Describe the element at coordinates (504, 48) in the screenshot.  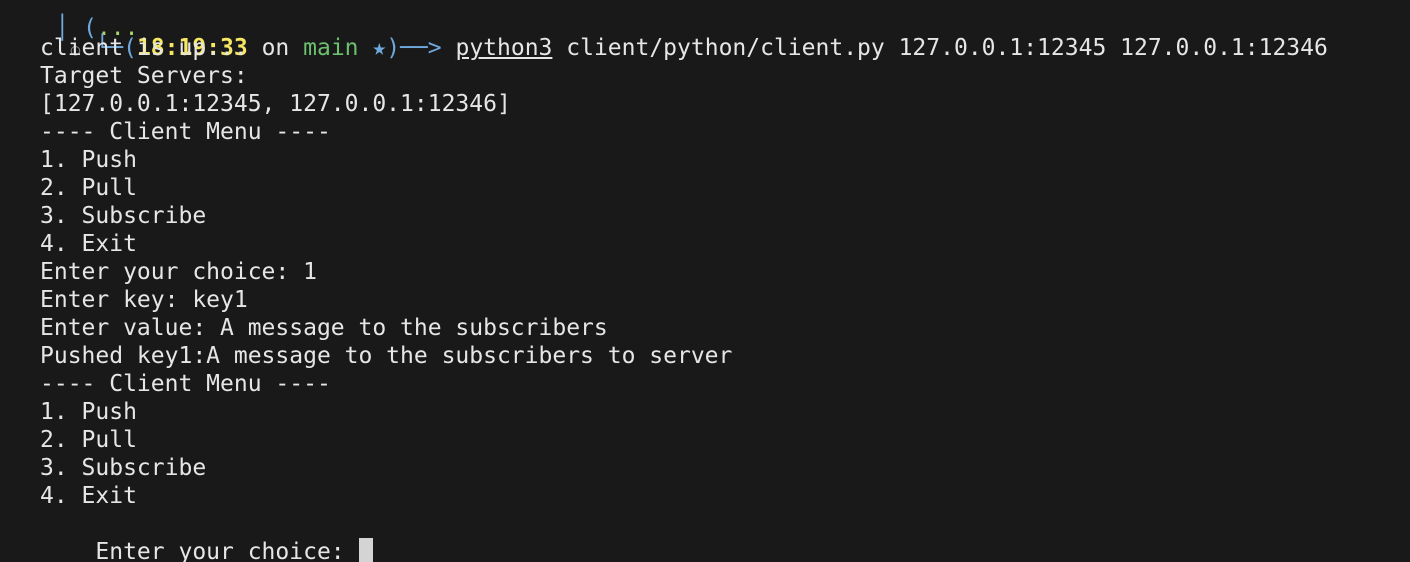
I see `command-name: python3` at that location.